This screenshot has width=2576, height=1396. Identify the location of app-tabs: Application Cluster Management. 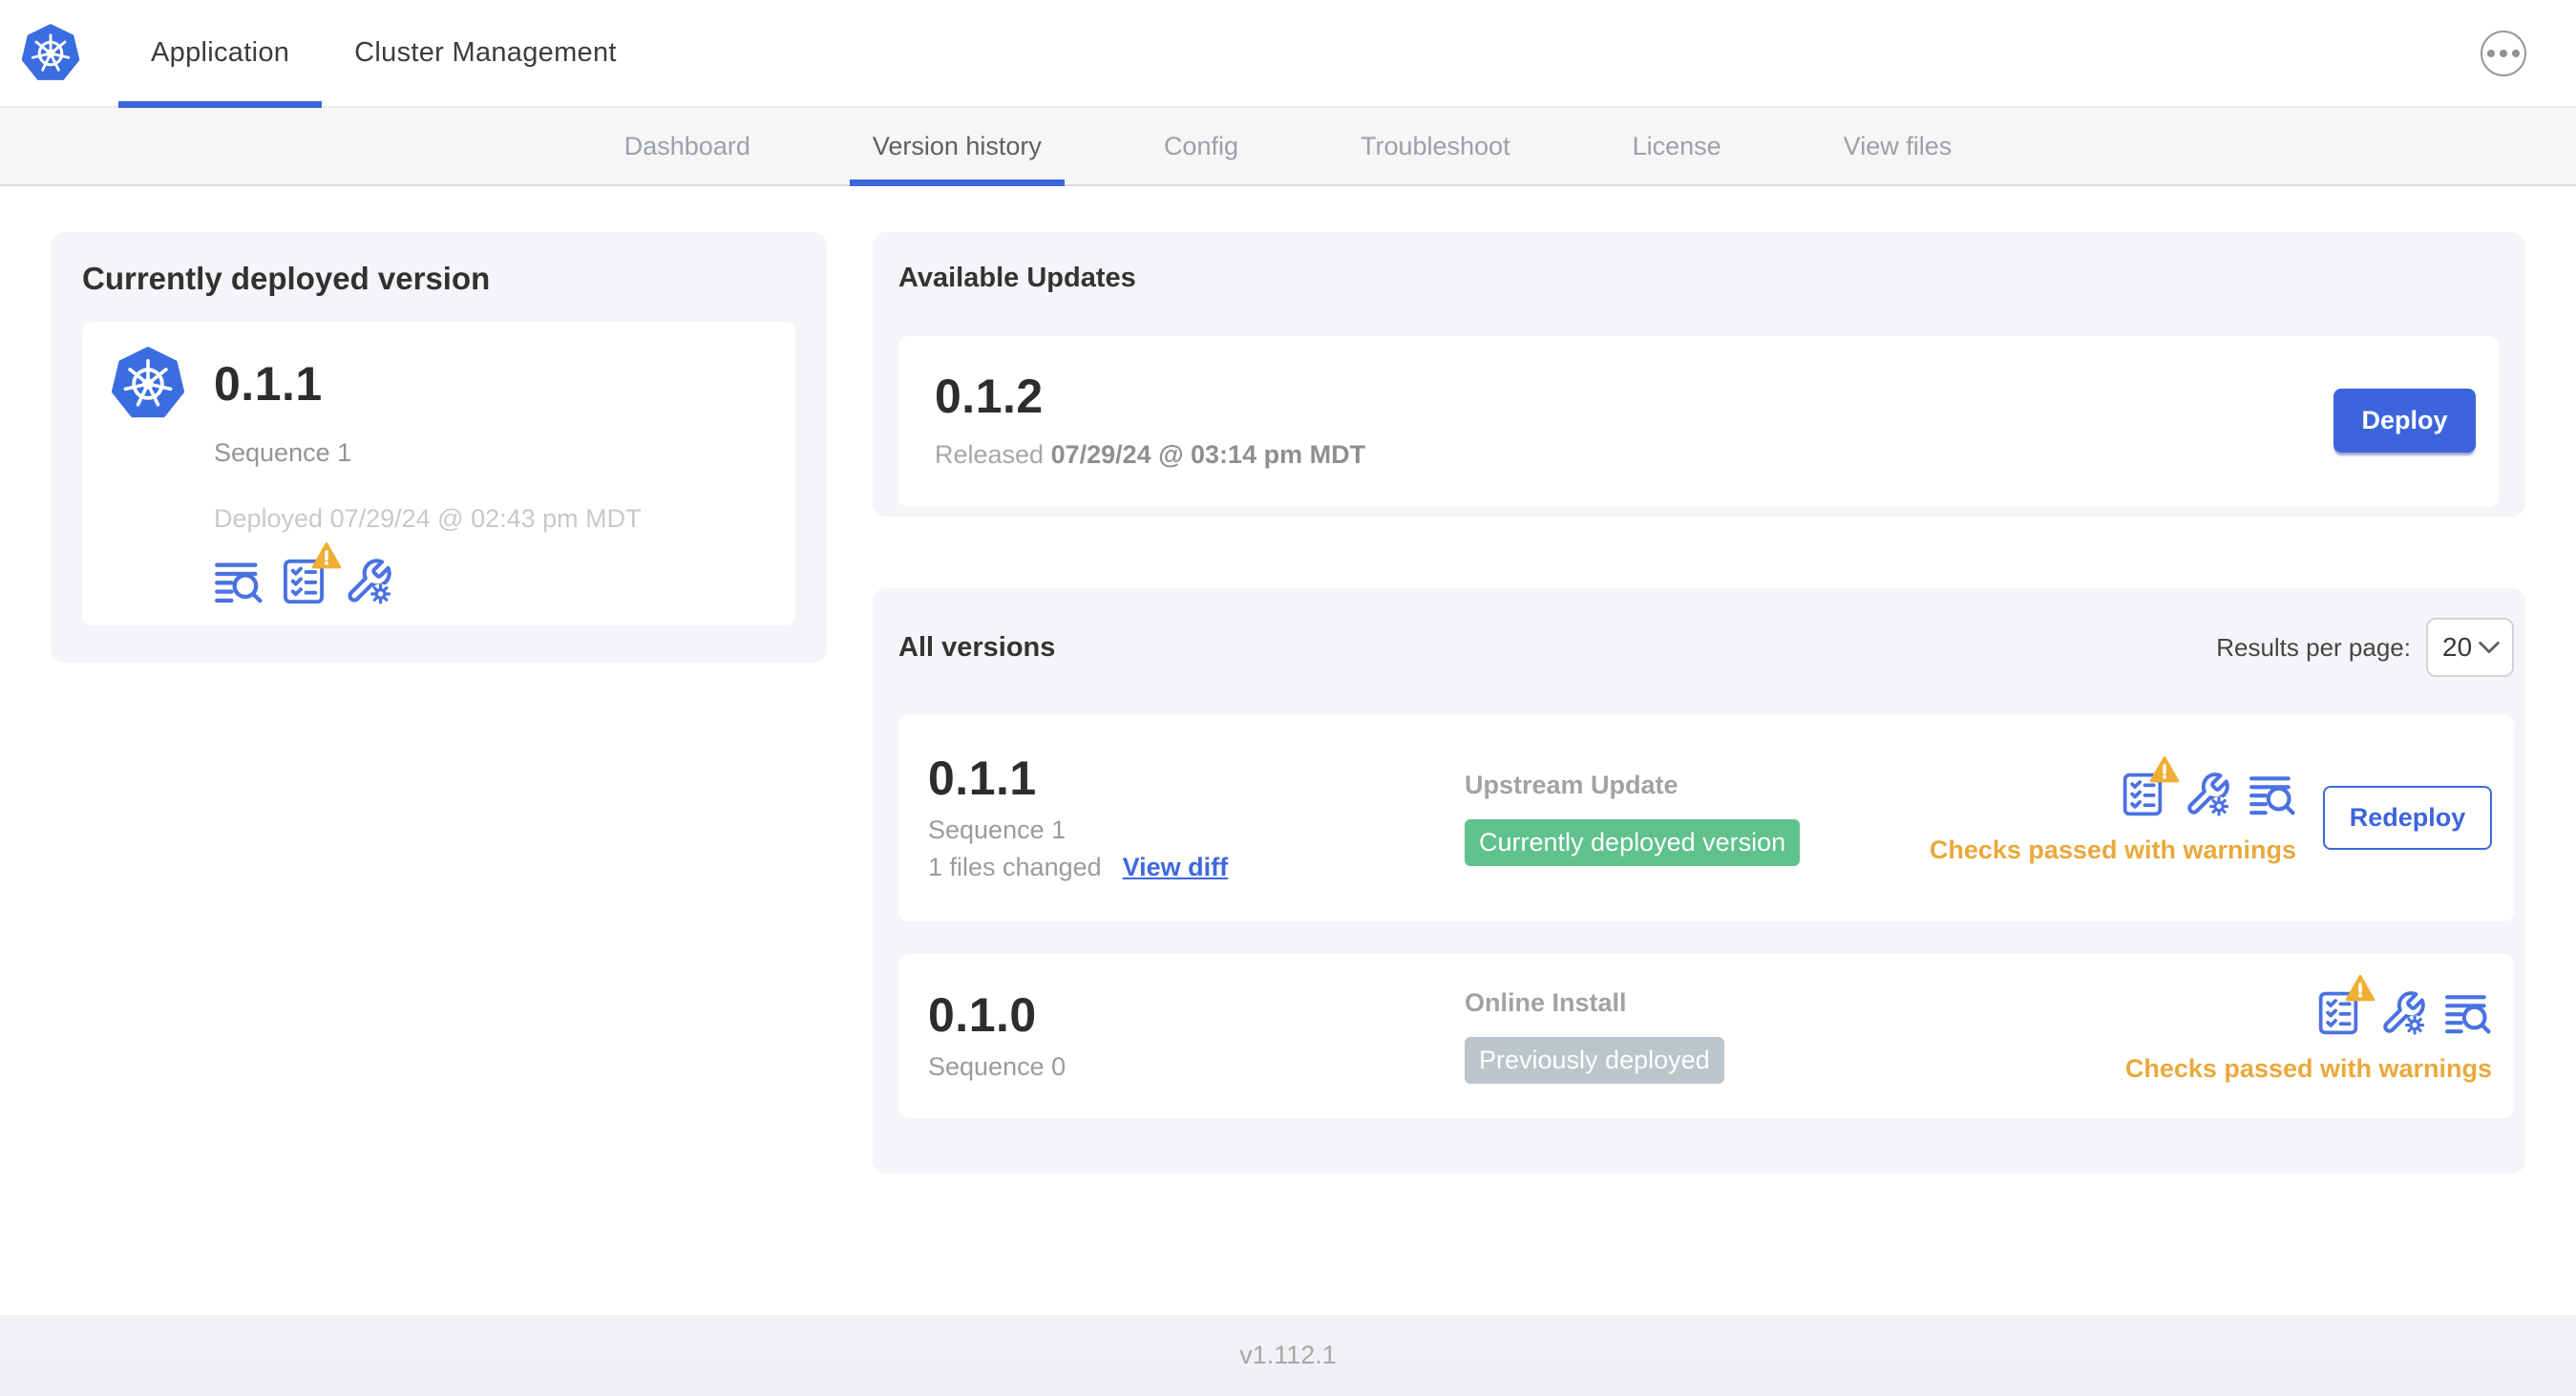
(383, 54).